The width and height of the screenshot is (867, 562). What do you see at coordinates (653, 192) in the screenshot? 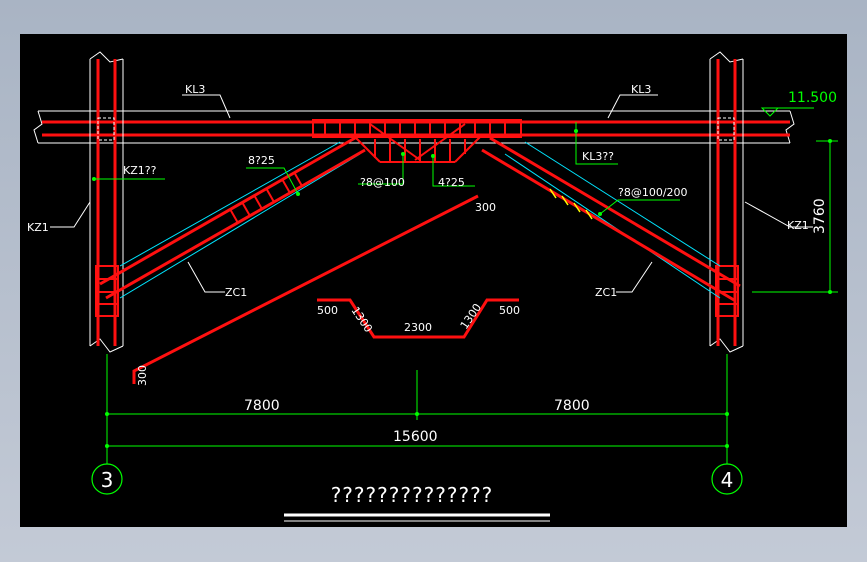
I see `label-stirrup-right: ?8@100/200` at bounding box center [653, 192].